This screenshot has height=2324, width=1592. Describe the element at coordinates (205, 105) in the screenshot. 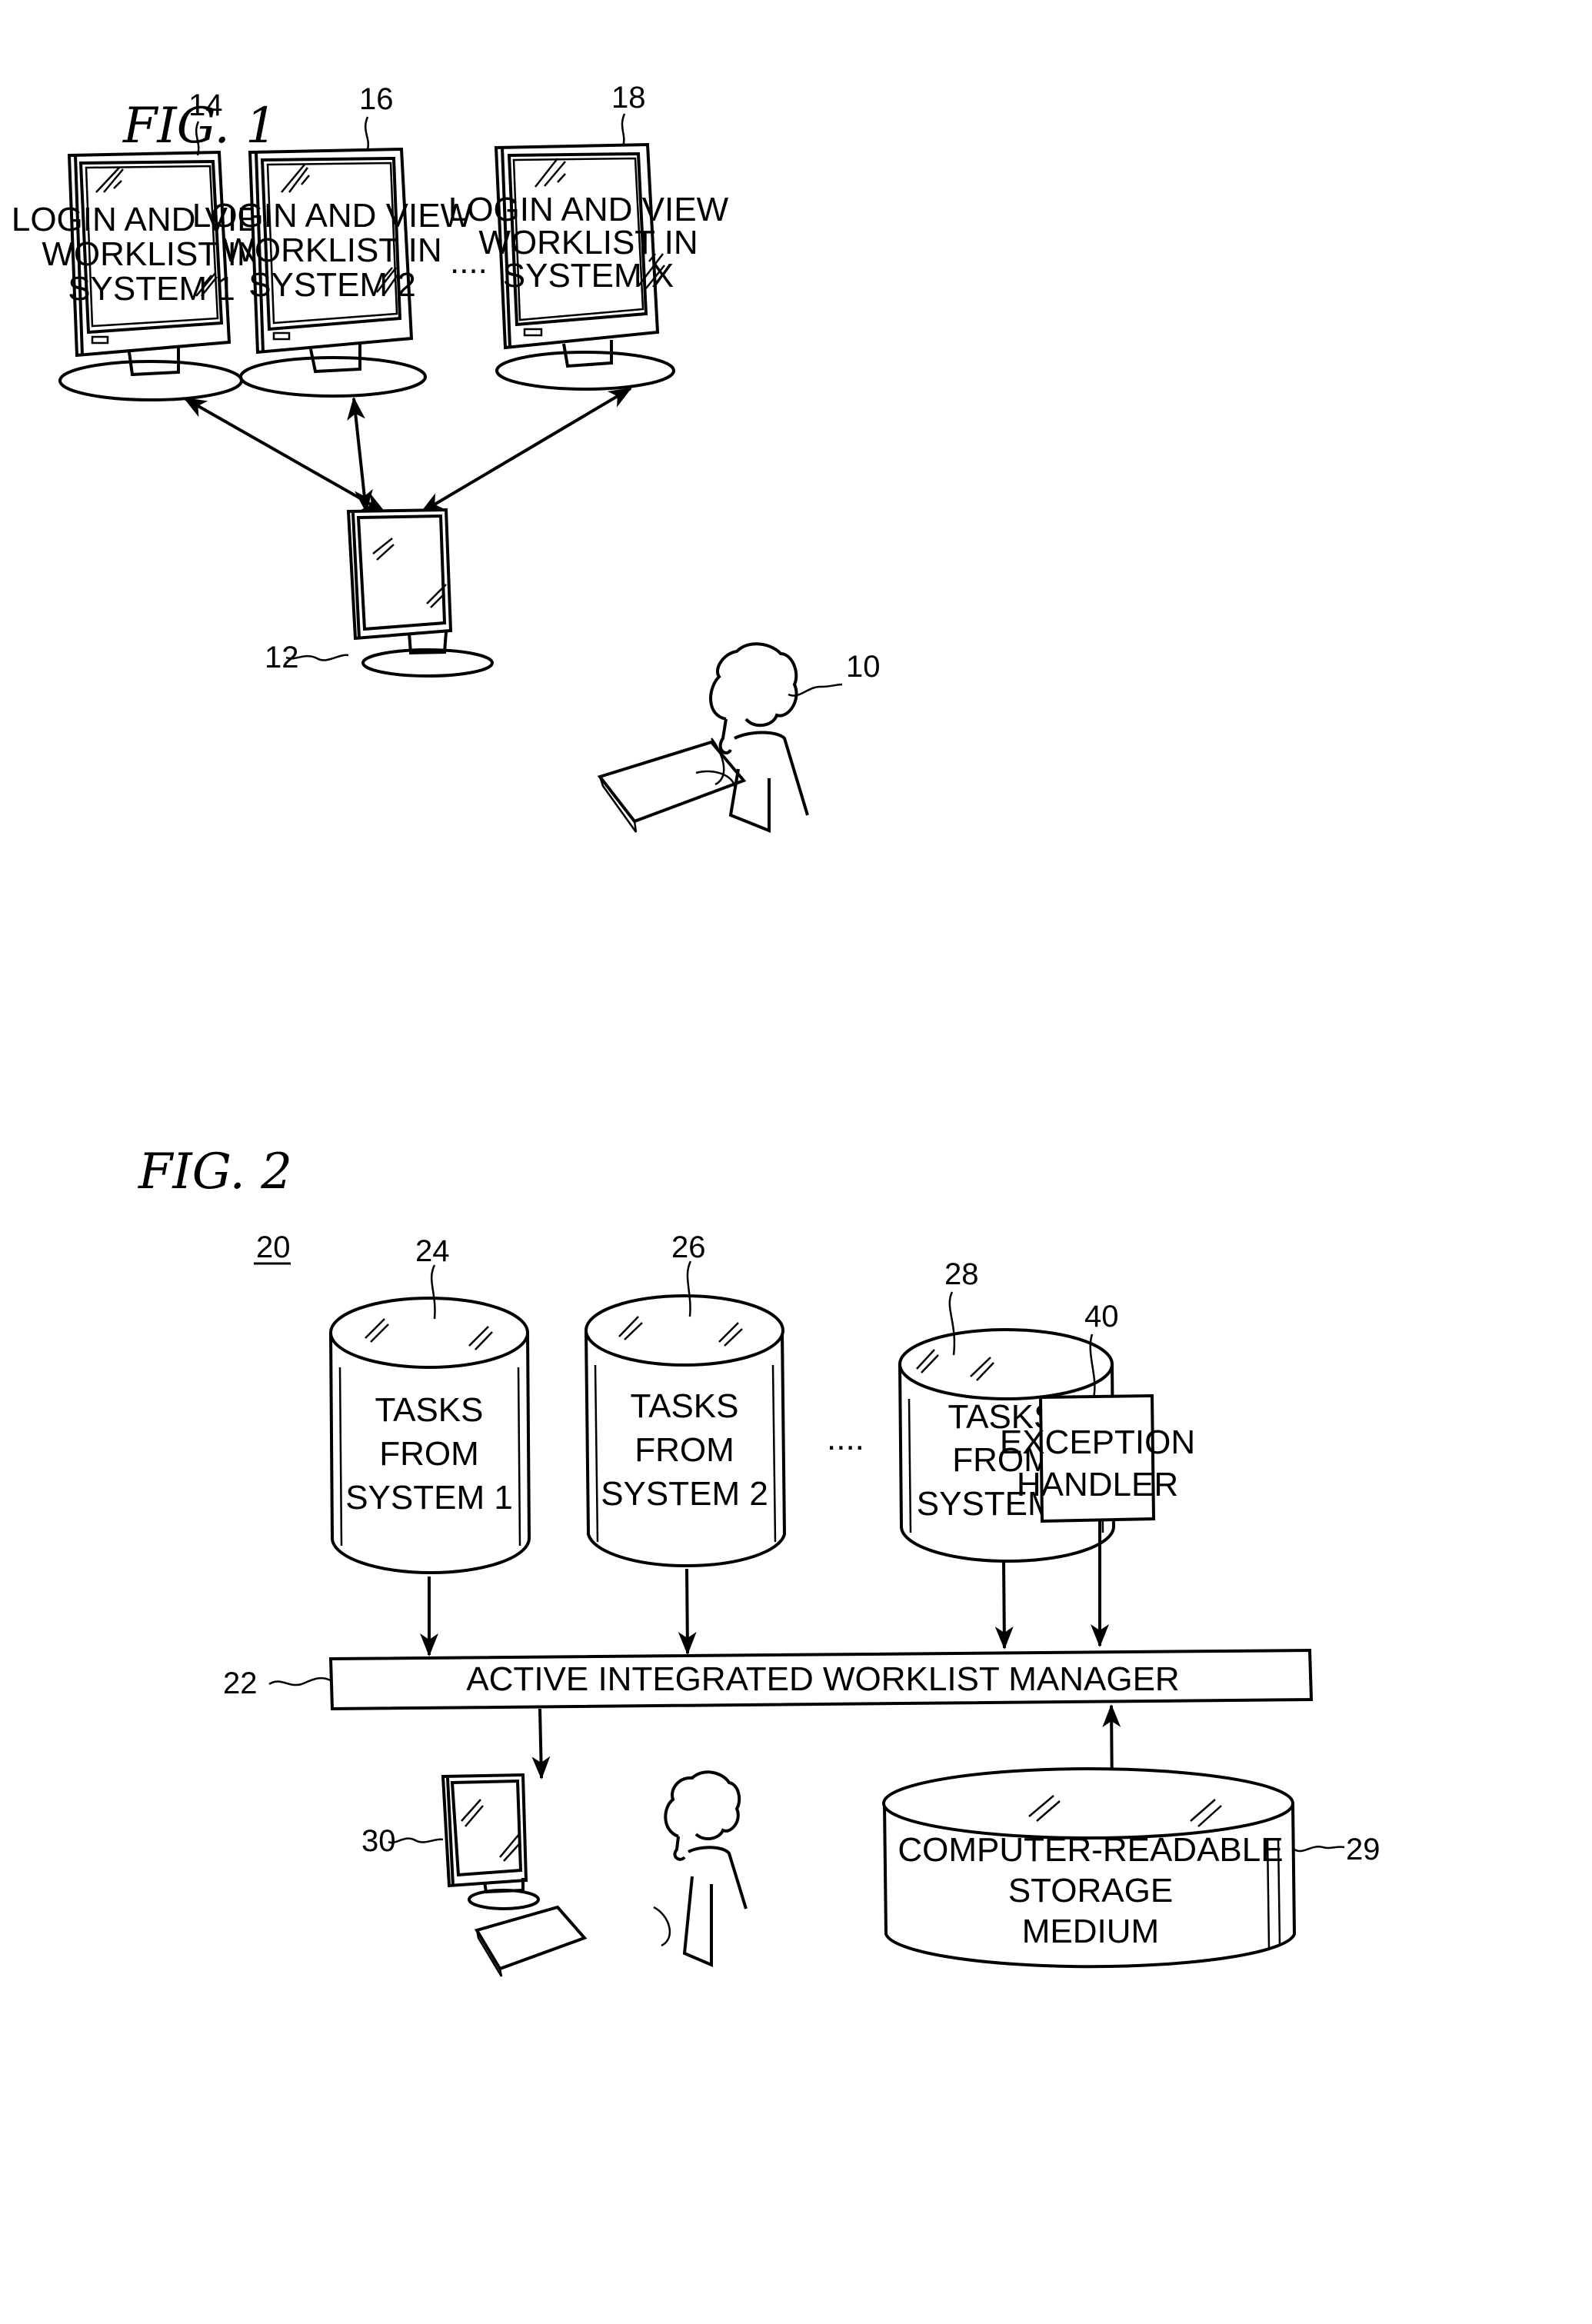

I see `ref-14: 14` at that location.